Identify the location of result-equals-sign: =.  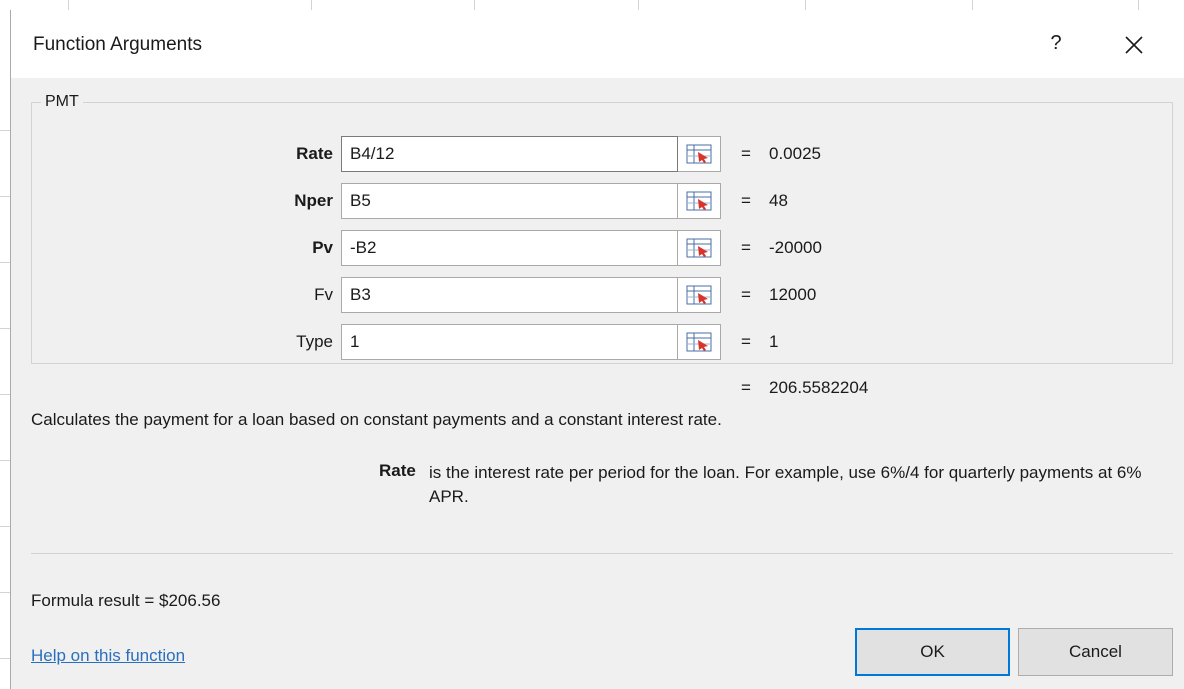
(746, 387).